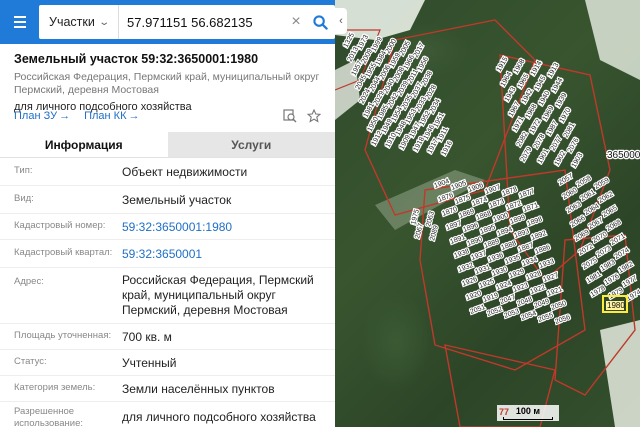 This screenshot has width=640, height=427. I want to click on tab-info: Информация, so click(84, 144).